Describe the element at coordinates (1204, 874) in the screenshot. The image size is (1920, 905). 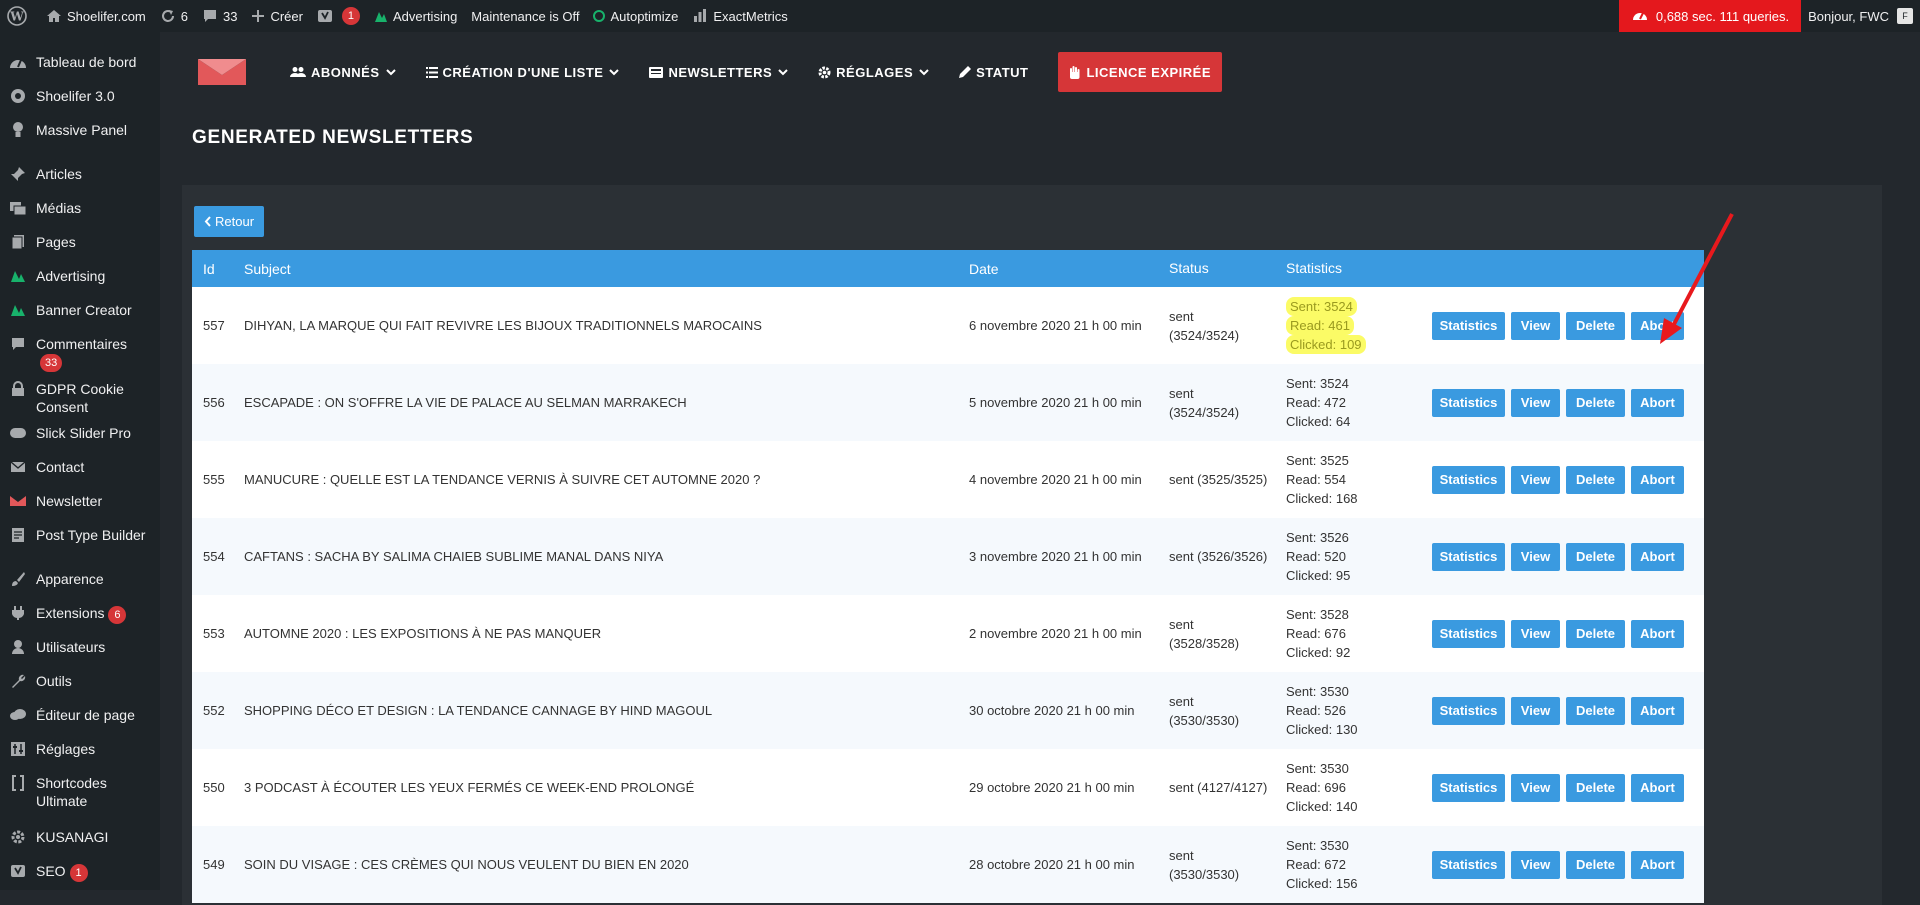
I see `status-line2: (3530/3530)` at that location.